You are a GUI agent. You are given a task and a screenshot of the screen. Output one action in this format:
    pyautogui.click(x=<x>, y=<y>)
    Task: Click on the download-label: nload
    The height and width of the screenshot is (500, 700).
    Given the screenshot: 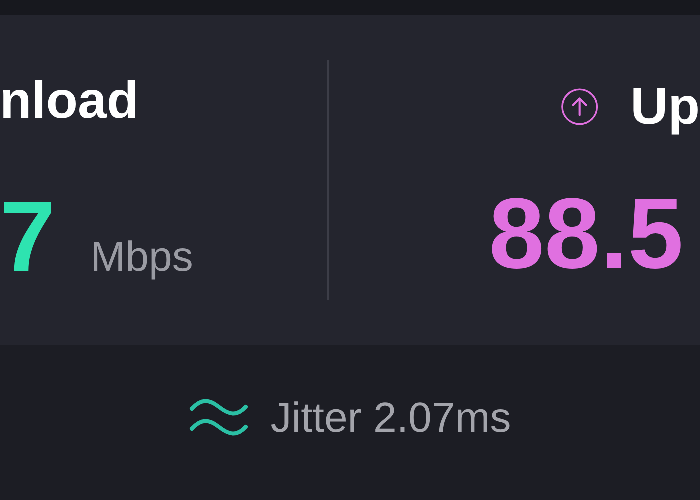 What is the action you would take?
    pyautogui.click(x=69, y=101)
    